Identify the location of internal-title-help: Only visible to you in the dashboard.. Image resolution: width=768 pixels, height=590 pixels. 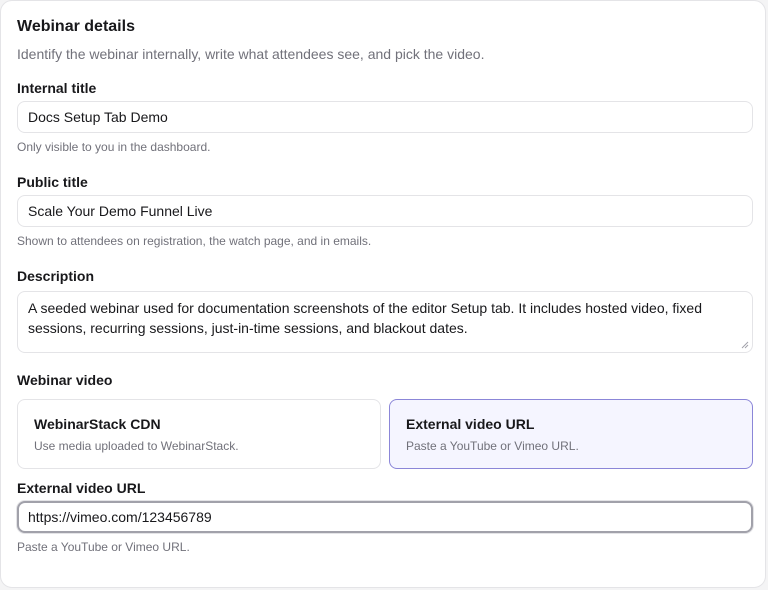
(114, 147).